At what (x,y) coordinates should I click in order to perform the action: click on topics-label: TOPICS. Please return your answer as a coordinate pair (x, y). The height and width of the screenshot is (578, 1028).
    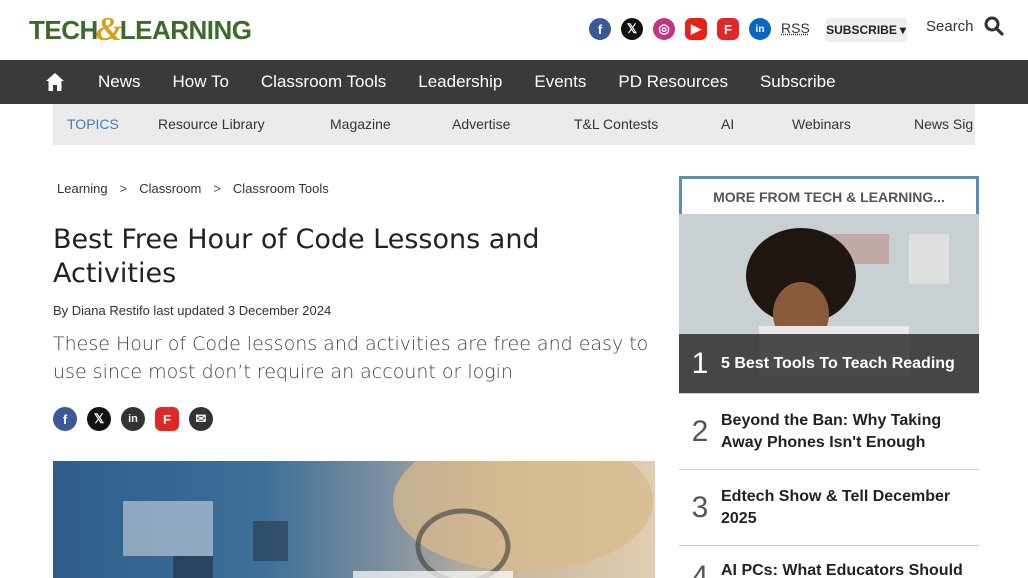
    Looking at the image, I should click on (93, 124).